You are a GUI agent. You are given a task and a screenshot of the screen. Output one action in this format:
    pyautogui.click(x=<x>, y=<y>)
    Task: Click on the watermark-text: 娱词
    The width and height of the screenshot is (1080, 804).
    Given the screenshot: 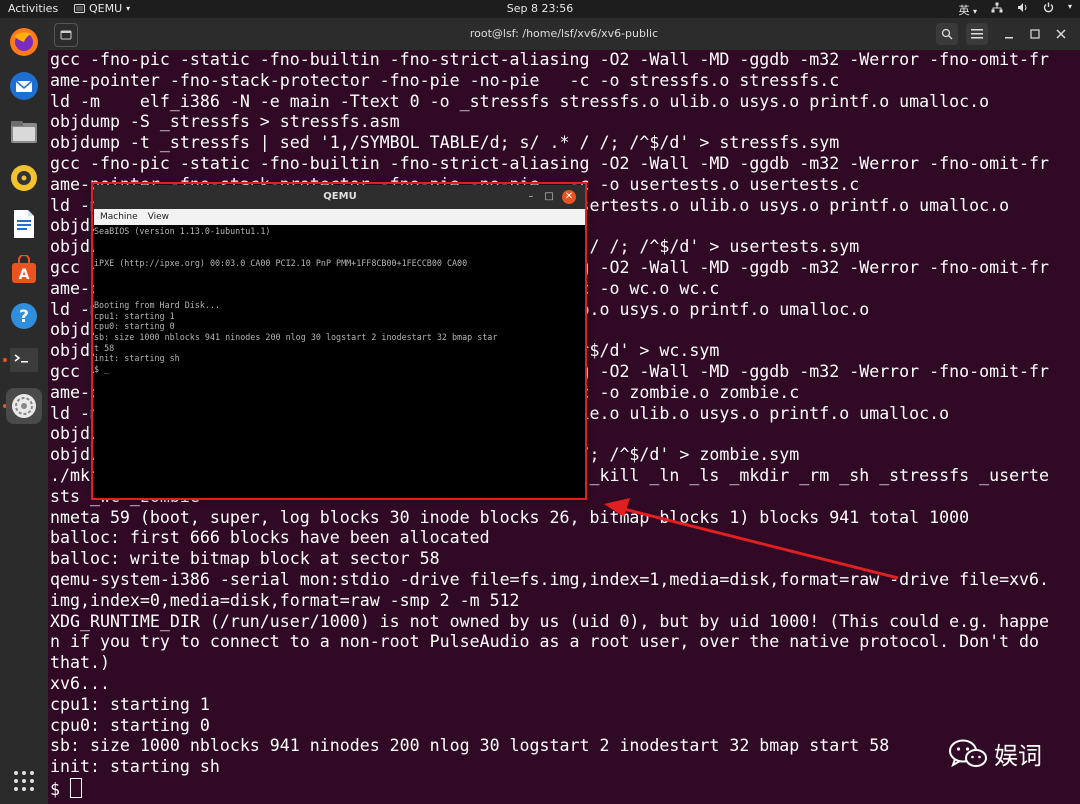 What is the action you would take?
    pyautogui.click(x=1018, y=756)
    